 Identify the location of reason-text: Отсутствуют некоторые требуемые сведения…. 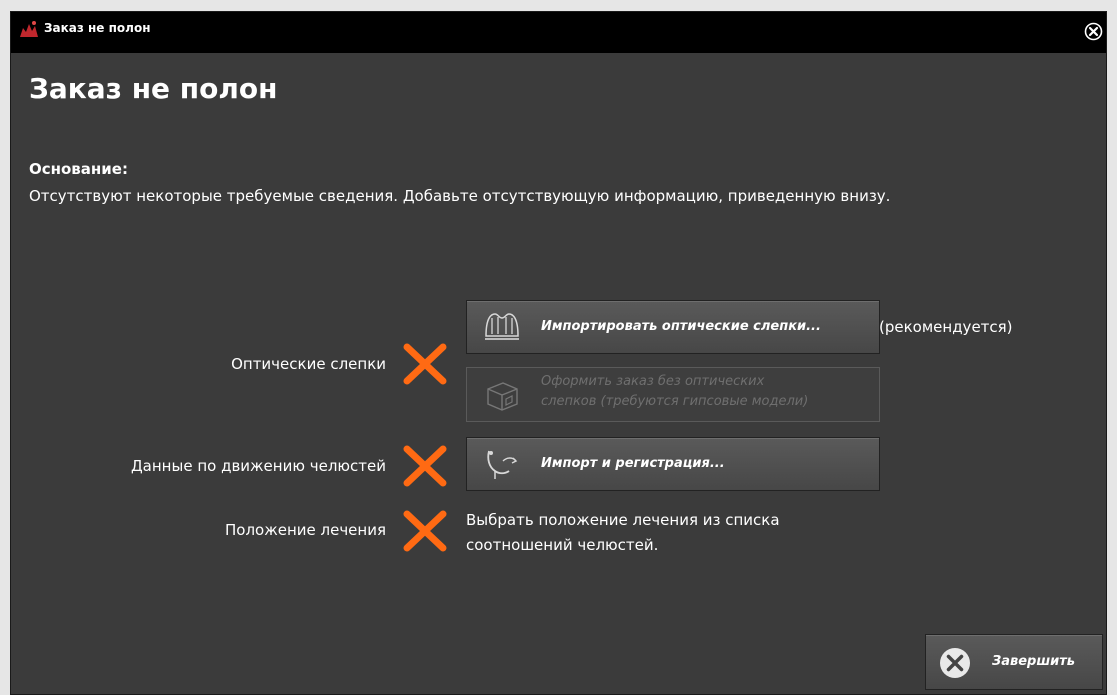
(460, 196).